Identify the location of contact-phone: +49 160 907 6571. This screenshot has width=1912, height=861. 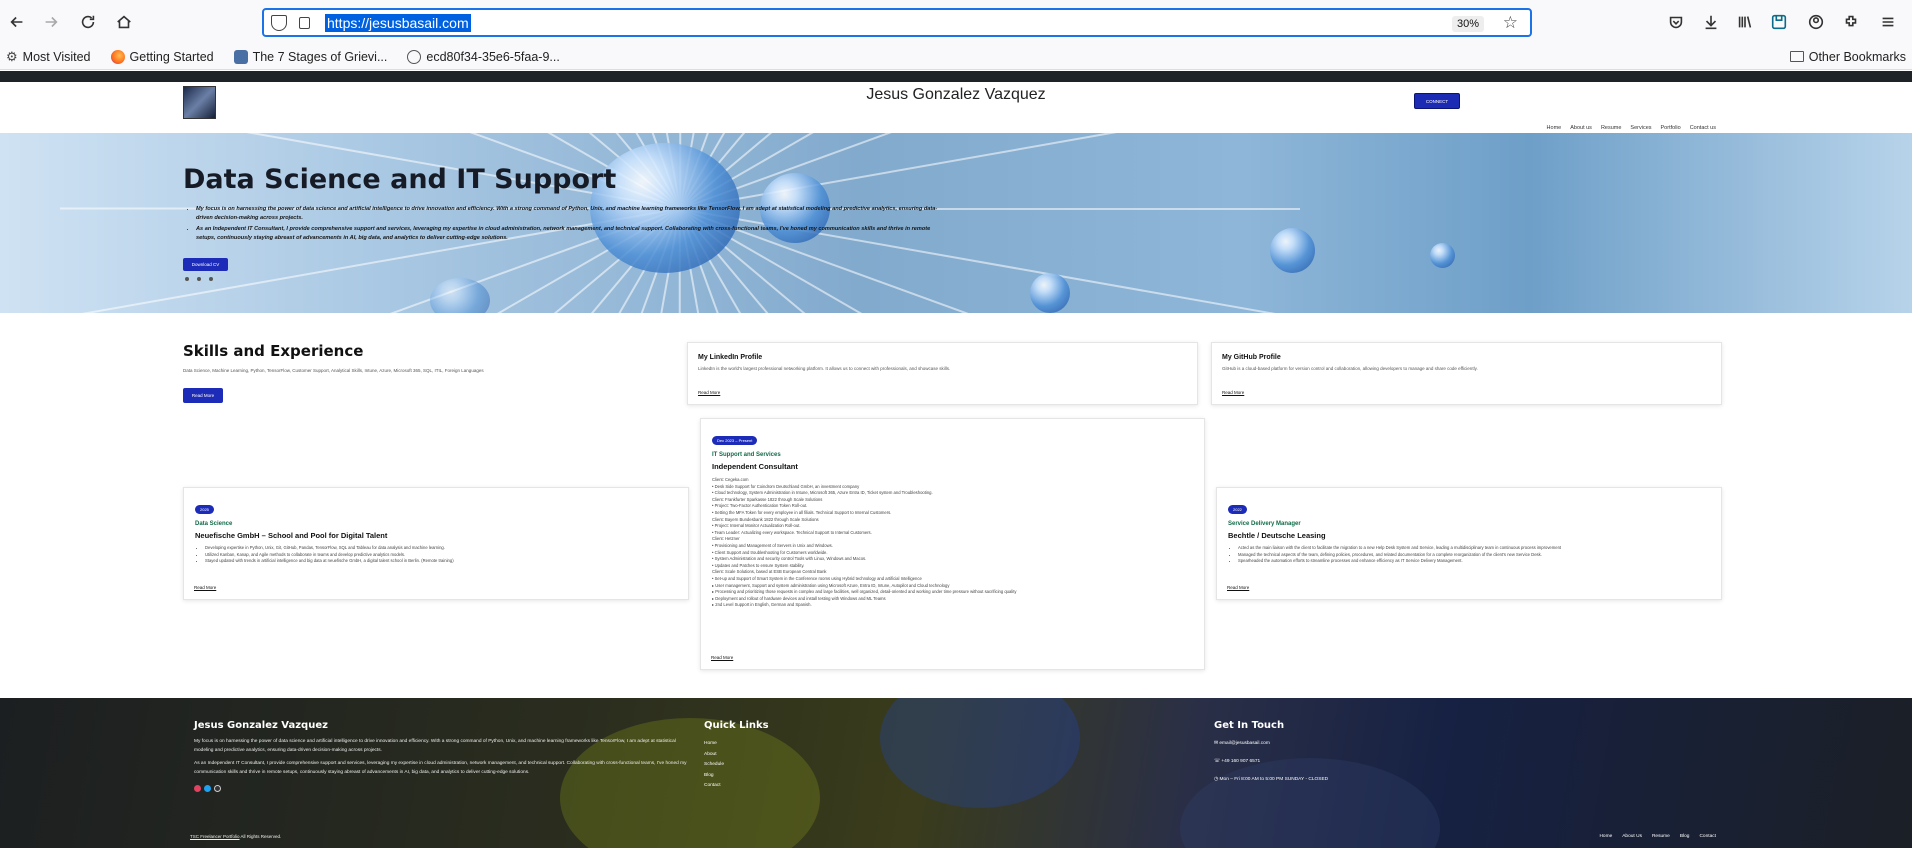
(1240, 761).